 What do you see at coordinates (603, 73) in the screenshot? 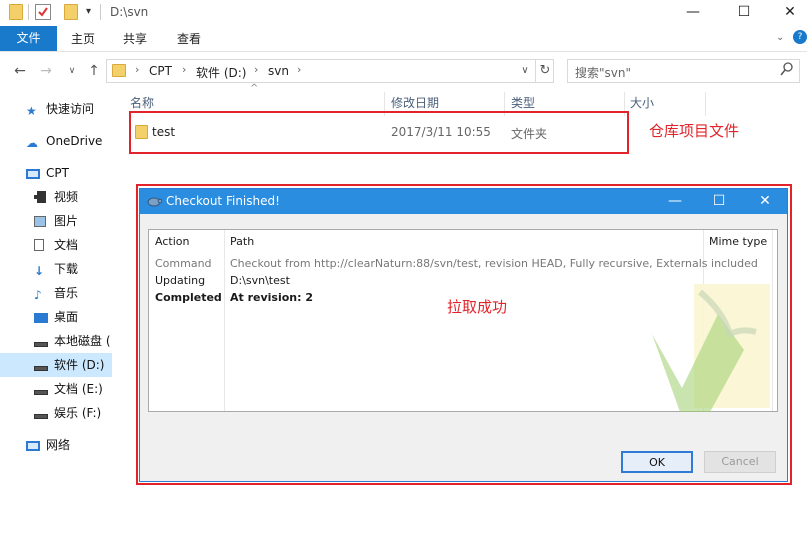
I see `search-placeholder: 搜索"svn"` at bounding box center [603, 73].